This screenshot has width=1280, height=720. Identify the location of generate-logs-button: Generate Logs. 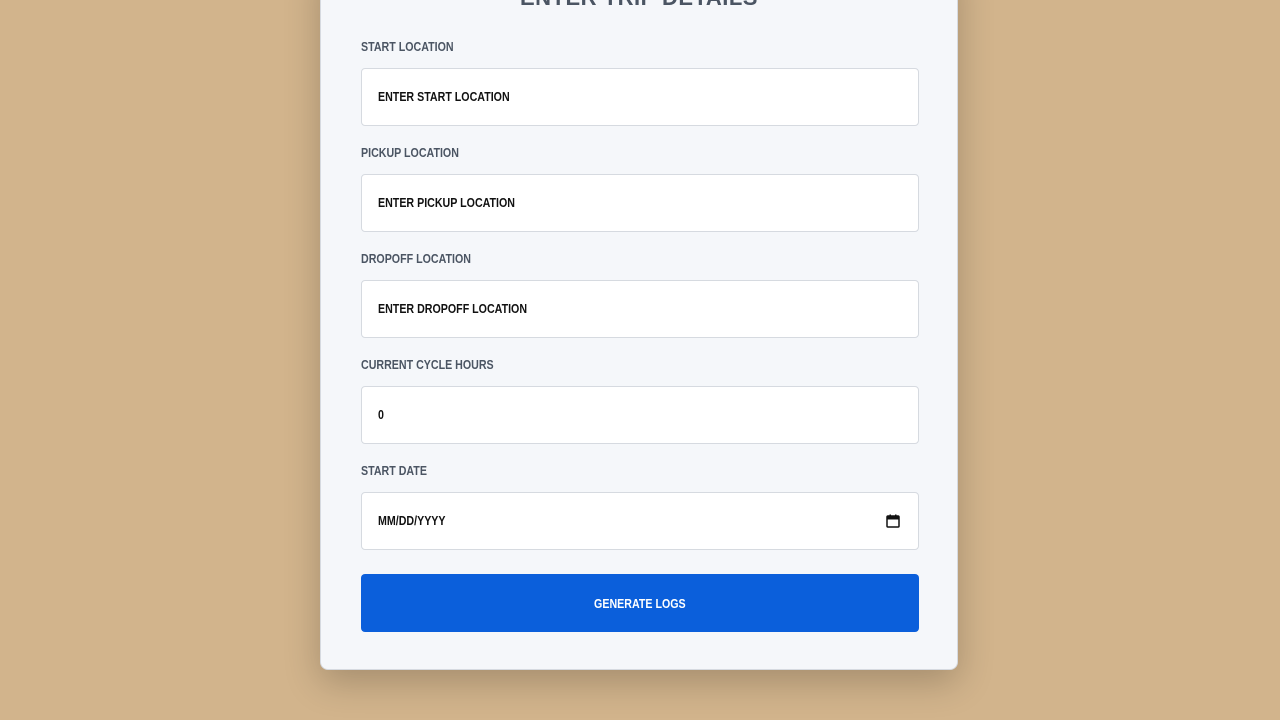
(640, 603).